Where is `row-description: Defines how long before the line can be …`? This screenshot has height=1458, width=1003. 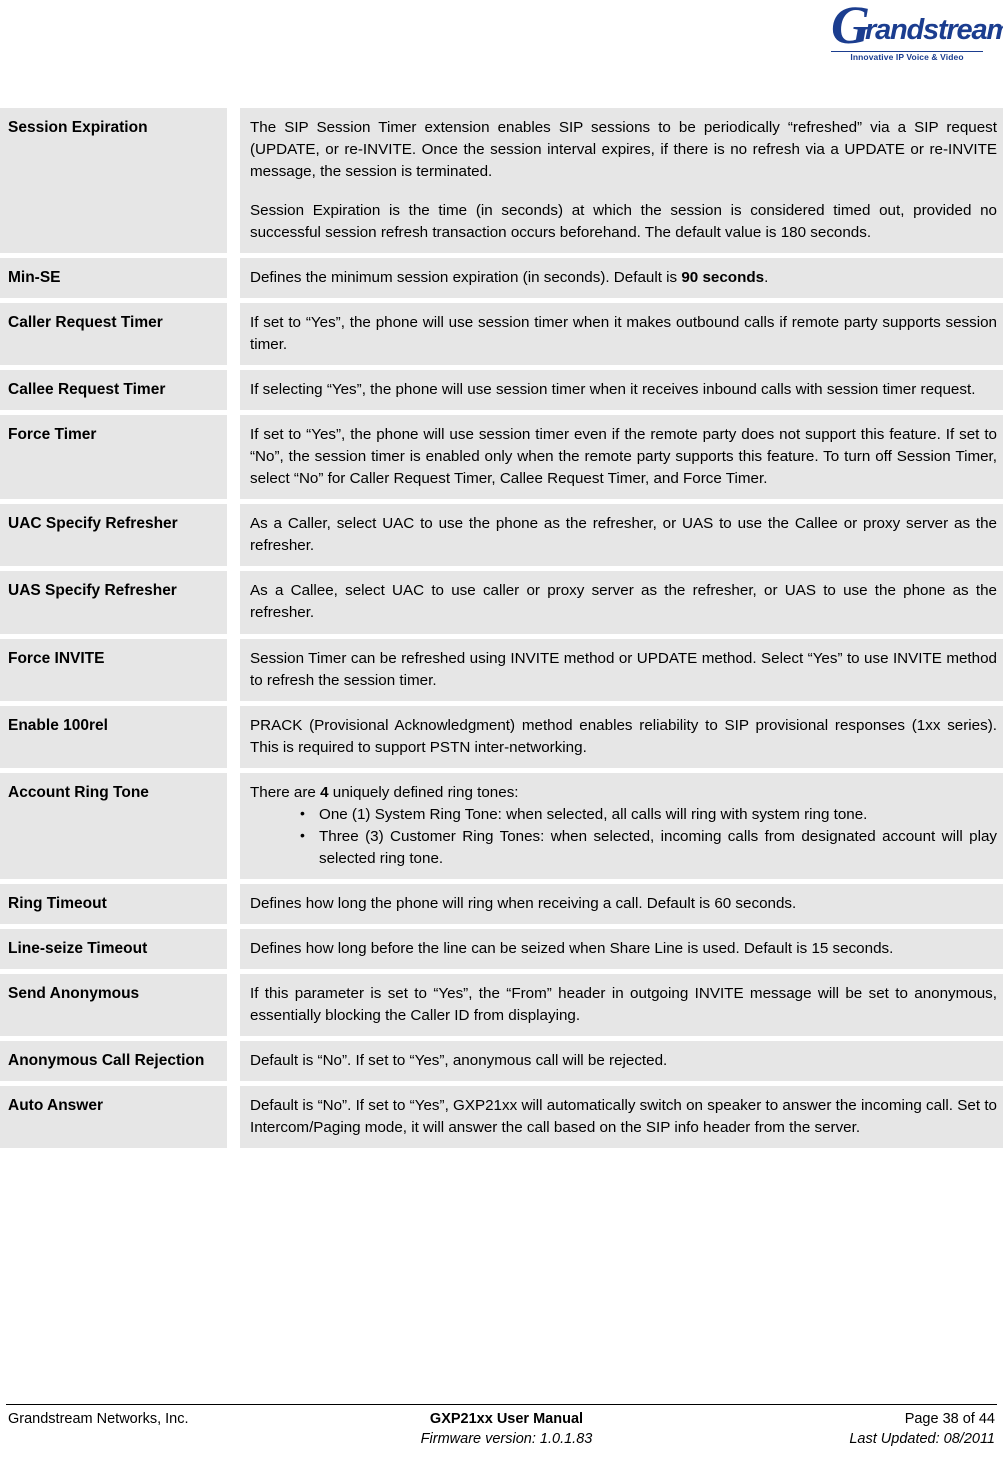 row-description: Defines how long before the line can be … is located at coordinates (621, 948).